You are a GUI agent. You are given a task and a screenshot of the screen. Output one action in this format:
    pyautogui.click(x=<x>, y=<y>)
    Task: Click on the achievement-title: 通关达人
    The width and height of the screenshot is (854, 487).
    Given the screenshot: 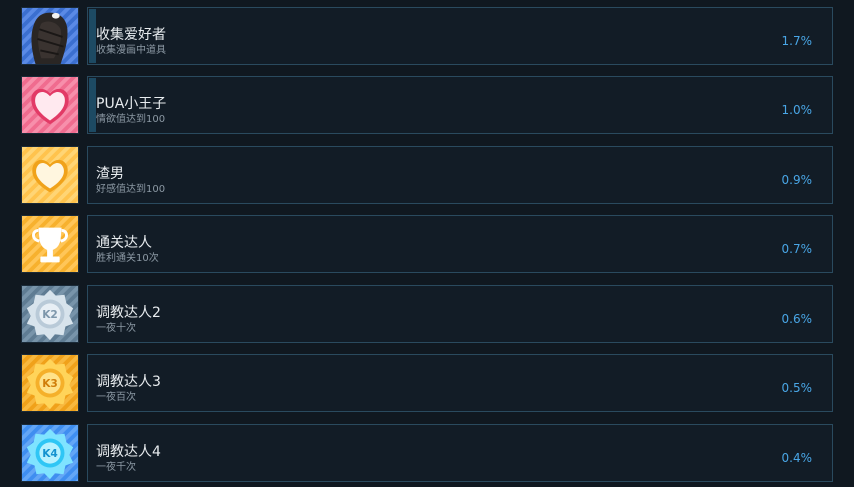 What is the action you would take?
    pyautogui.click(x=124, y=243)
    